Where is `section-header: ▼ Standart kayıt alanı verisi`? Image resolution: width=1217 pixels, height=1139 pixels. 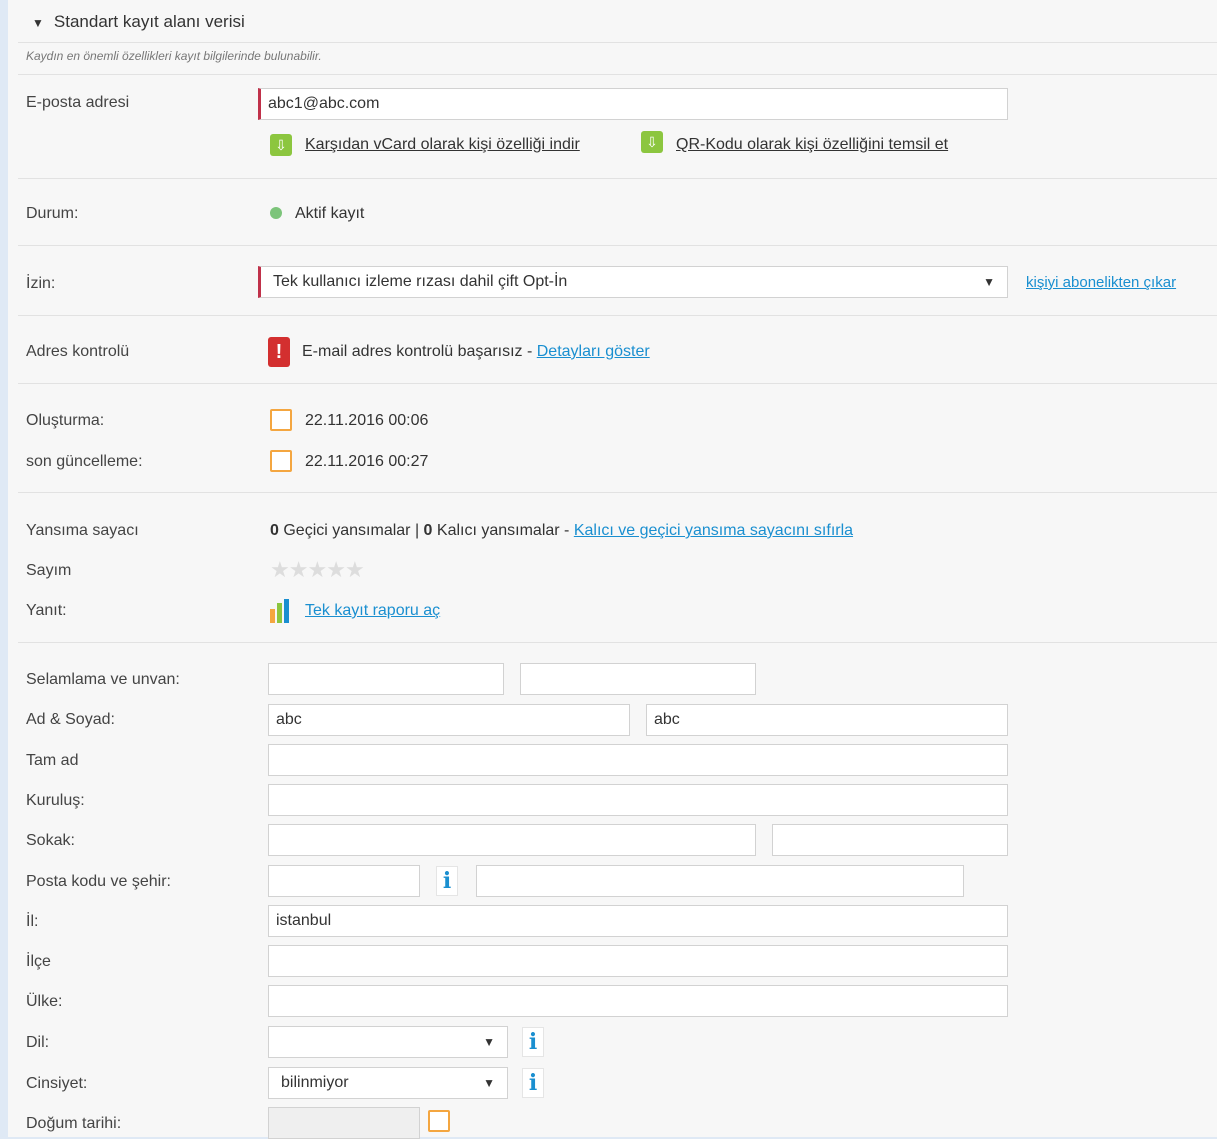 section-header: ▼ Standart kayıt alanı verisi is located at coordinates (138, 22).